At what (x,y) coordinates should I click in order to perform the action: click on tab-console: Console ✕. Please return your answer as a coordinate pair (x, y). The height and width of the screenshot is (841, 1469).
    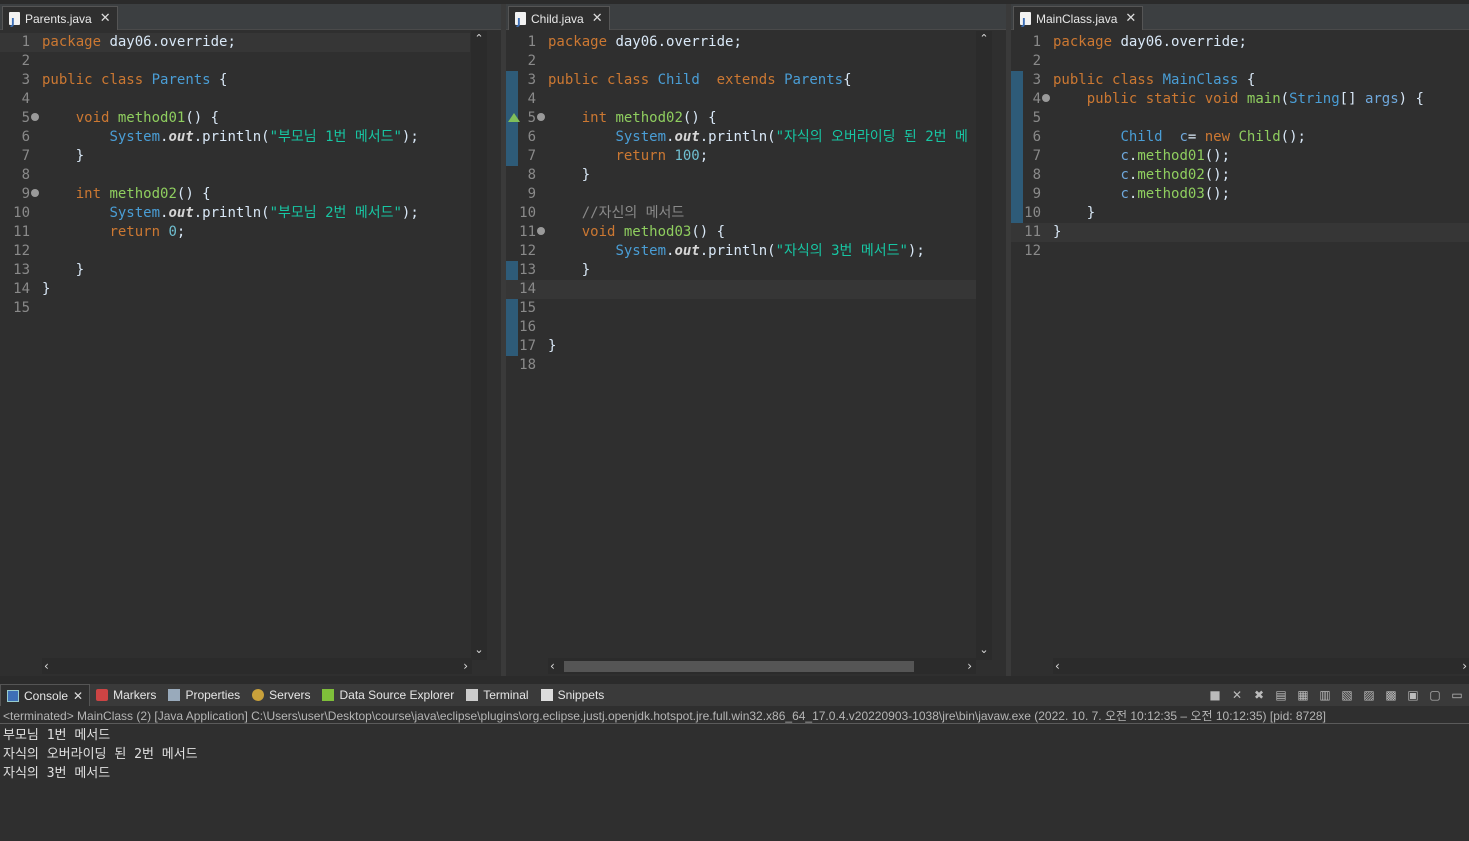
    Looking at the image, I should click on (45, 695).